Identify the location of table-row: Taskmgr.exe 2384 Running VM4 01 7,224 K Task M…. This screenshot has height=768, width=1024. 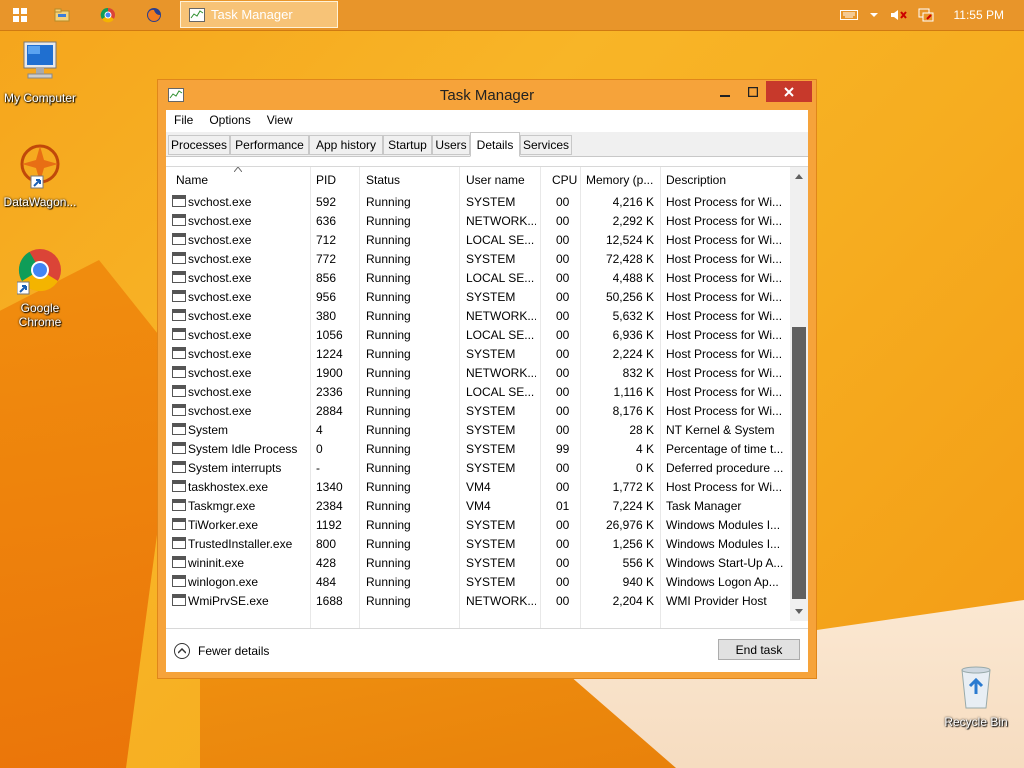
(478, 506).